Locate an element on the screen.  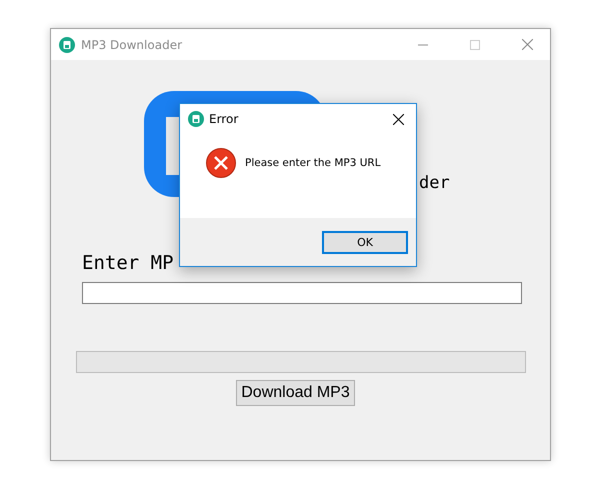
error-message: Please enter the MP3 URL is located at coordinates (313, 163).